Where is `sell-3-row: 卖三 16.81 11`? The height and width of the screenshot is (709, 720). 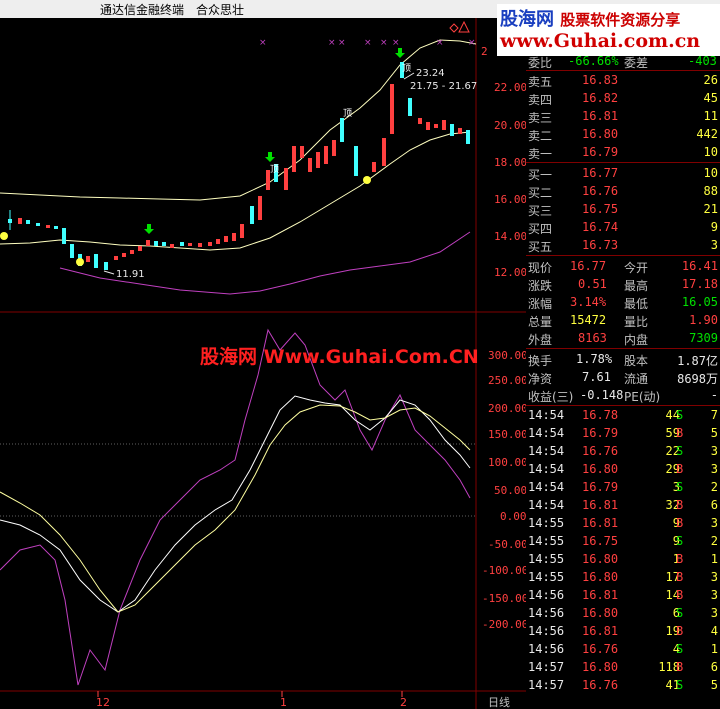 sell-3-row: 卖三 16.81 11 is located at coordinates (623, 116).